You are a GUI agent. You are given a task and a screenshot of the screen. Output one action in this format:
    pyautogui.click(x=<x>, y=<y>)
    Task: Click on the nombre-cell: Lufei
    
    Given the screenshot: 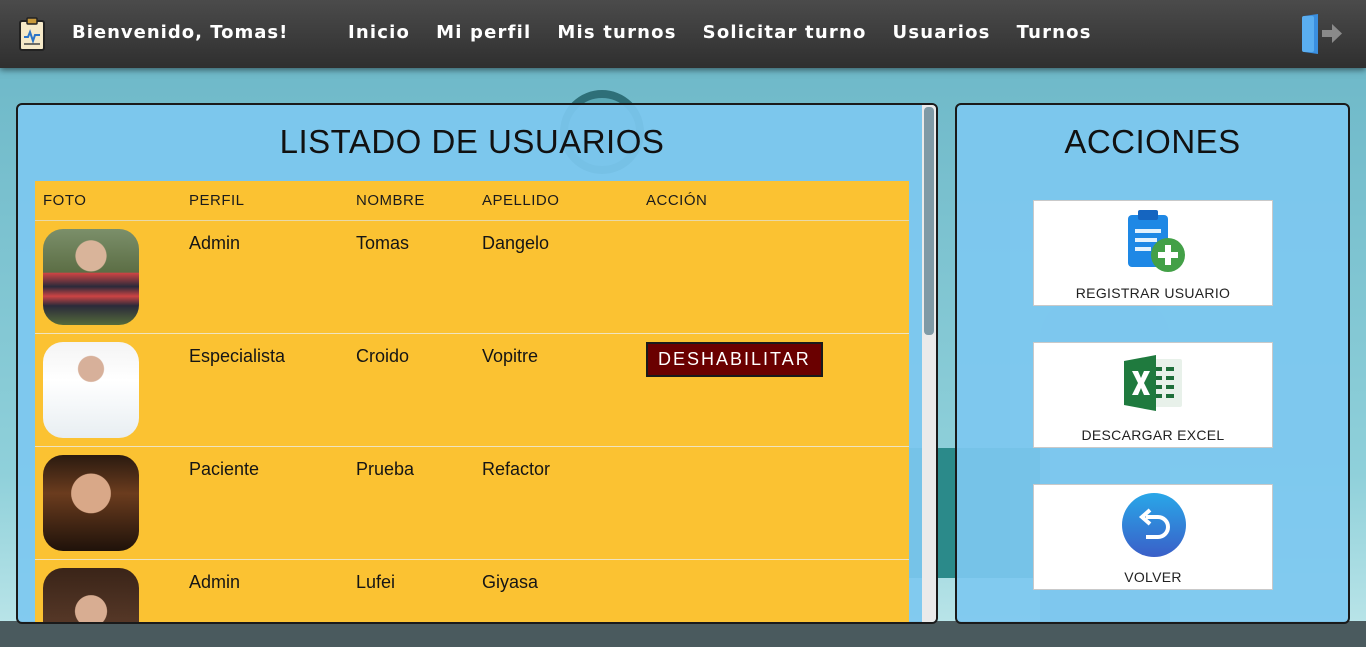 What is the action you would take?
    pyautogui.click(x=376, y=582)
    